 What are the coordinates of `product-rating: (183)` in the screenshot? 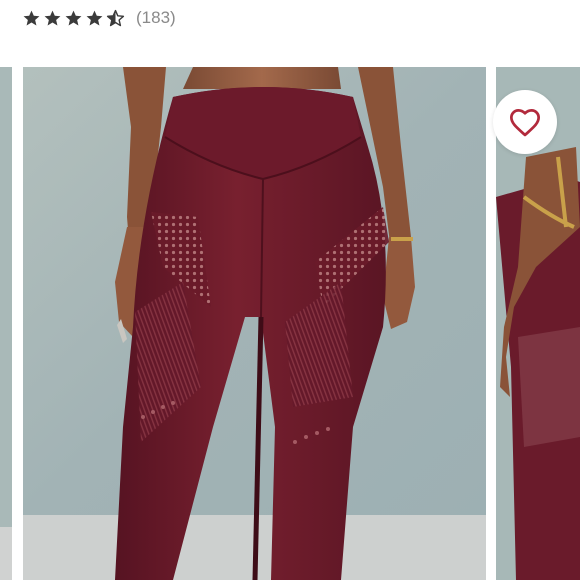 It's located at (99, 18).